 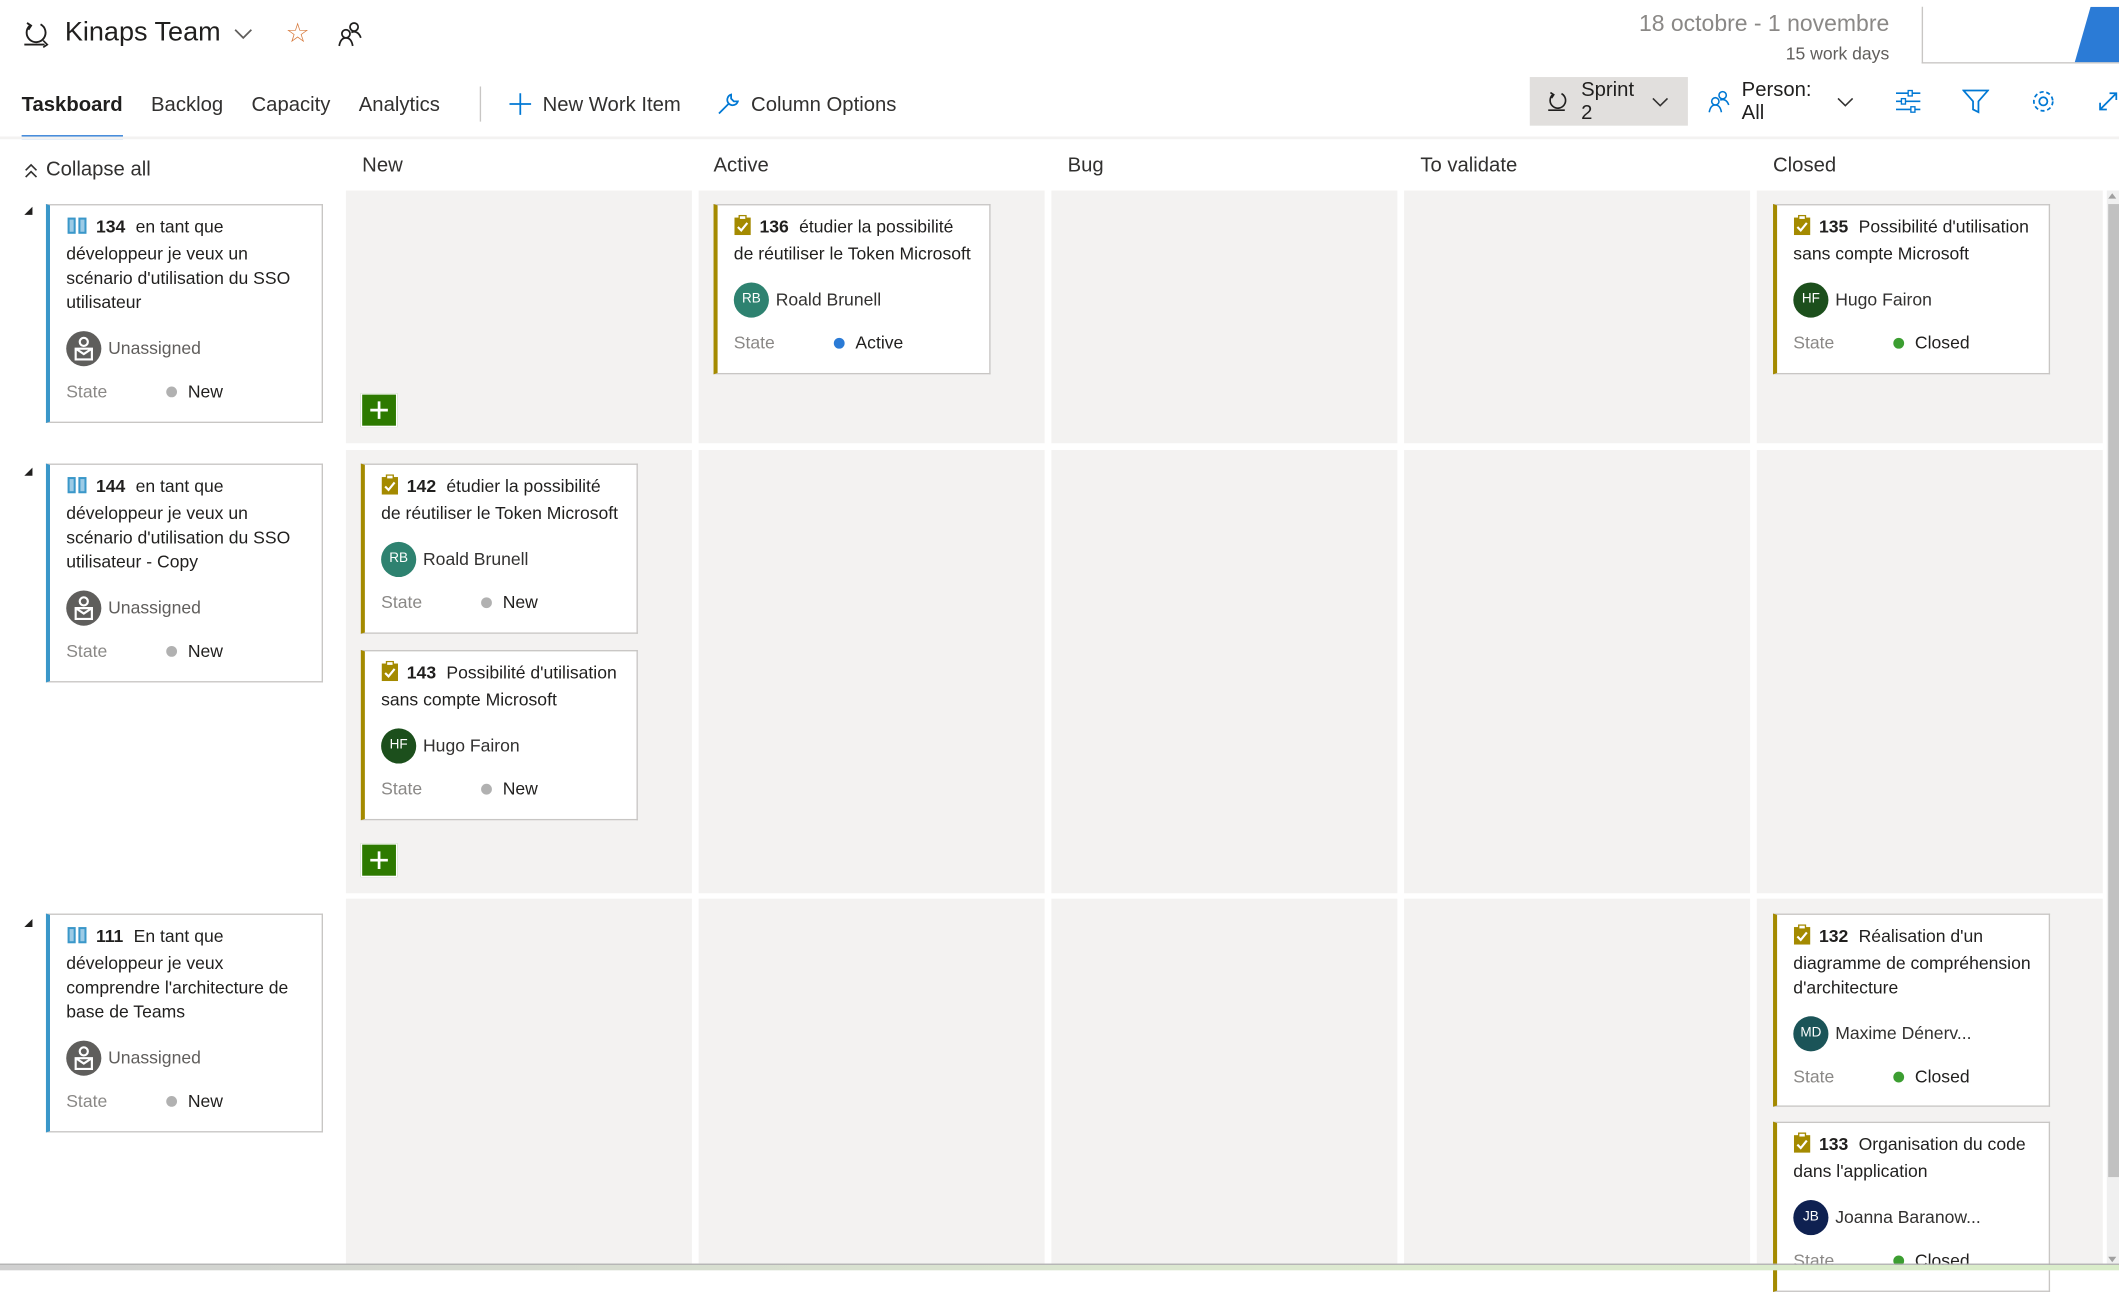 What do you see at coordinates (1764, 37) in the screenshot?
I see `sprint-dates: 18 octobre - 1 novembre 15 work days` at bounding box center [1764, 37].